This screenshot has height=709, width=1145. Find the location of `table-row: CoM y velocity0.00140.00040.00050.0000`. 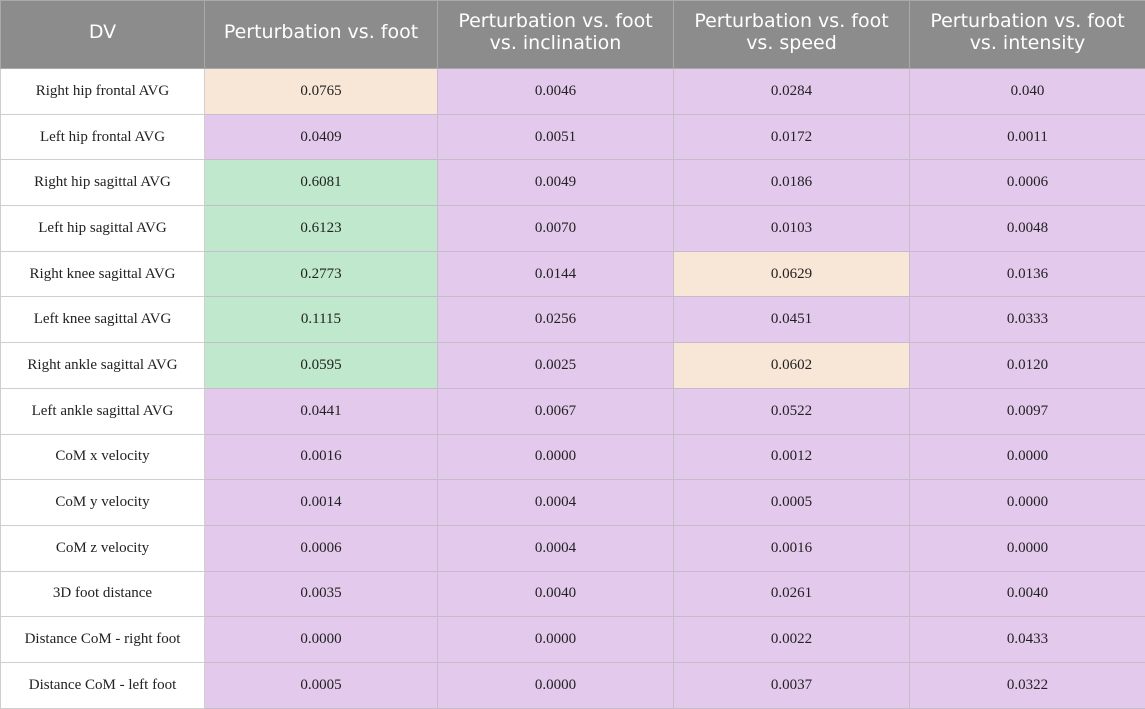

table-row: CoM y velocity0.00140.00040.00050.0000 is located at coordinates (573, 503).